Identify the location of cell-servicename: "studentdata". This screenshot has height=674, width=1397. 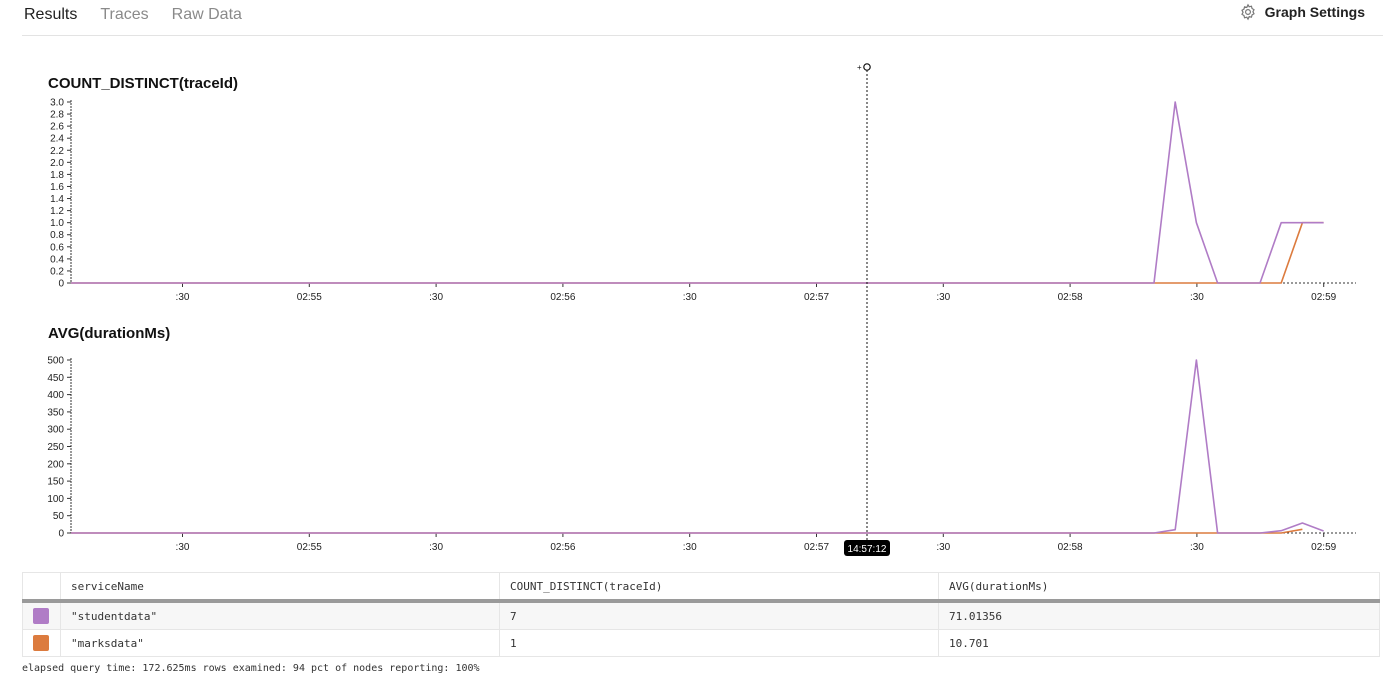
(280, 615).